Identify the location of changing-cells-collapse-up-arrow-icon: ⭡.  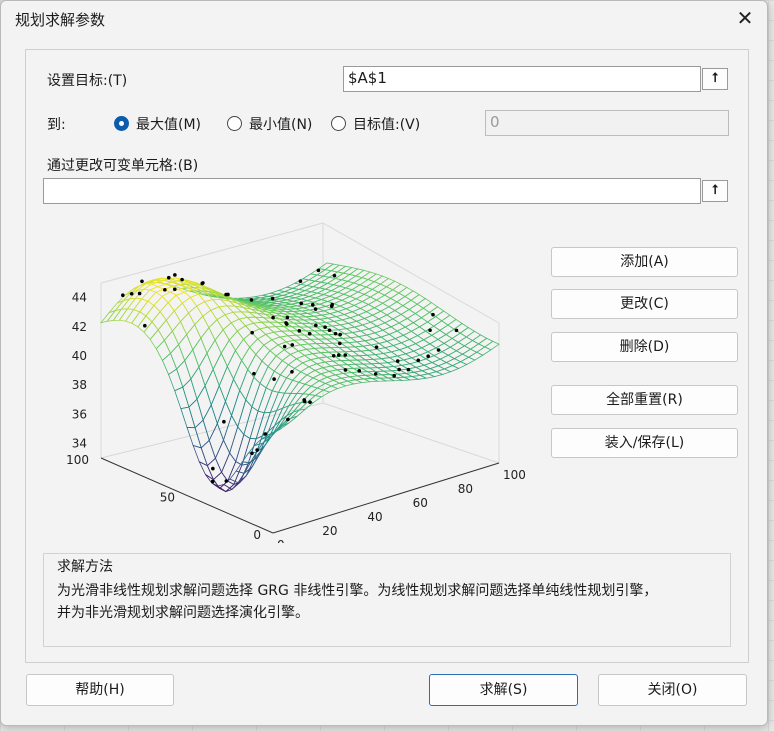
(715, 191).